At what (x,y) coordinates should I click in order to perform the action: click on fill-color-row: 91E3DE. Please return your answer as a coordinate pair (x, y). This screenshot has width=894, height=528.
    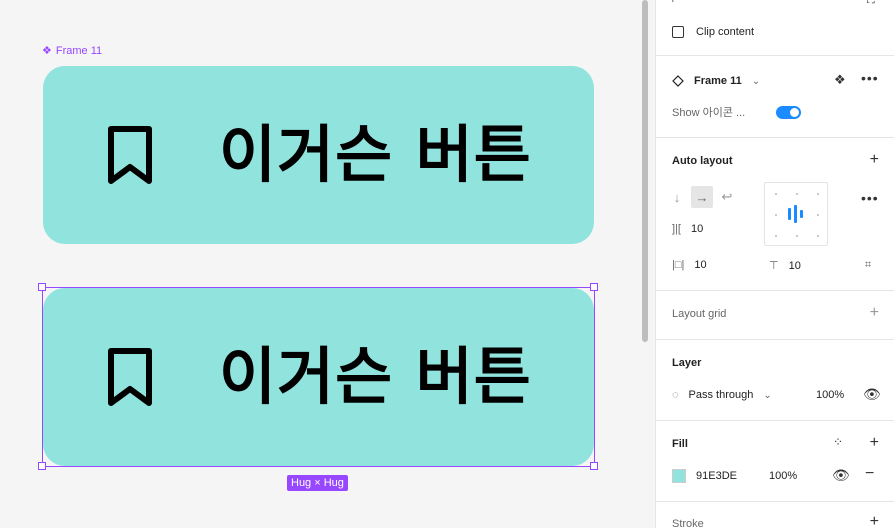
    Looking at the image, I should click on (704, 476).